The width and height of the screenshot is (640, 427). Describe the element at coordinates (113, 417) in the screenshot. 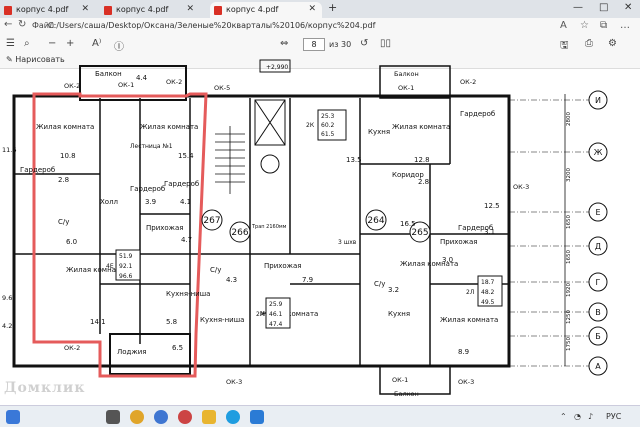

I see `search-icon` at that location.